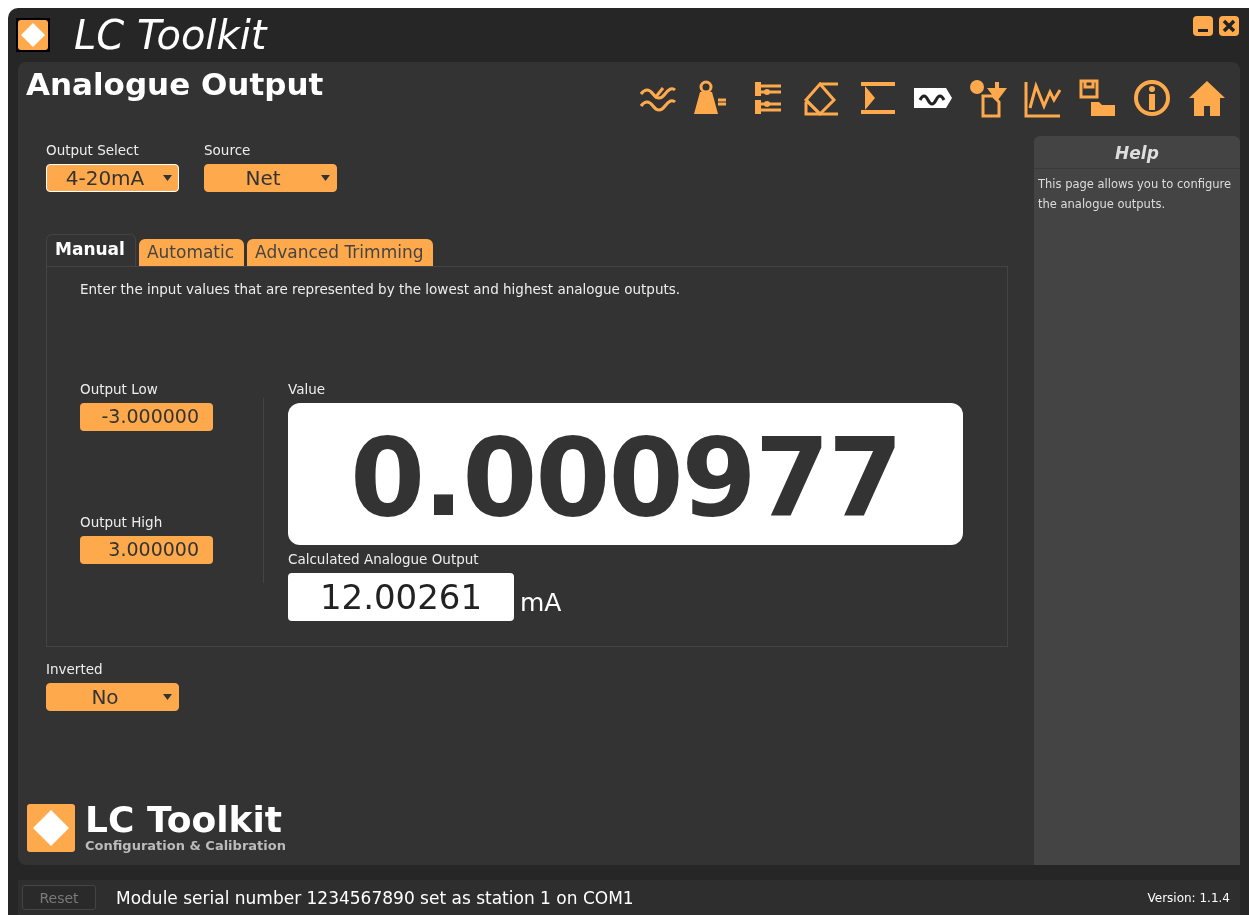 This screenshot has width=1249, height=915. I want to click on field-label: Calculated Analogue Output, so click(384, 559).